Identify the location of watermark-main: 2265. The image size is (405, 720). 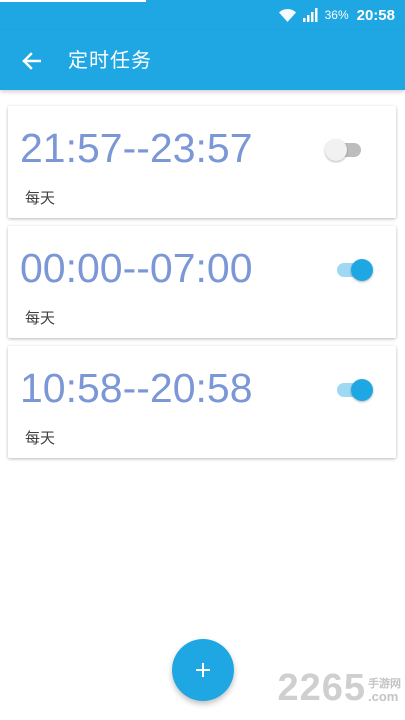
(321, 688).